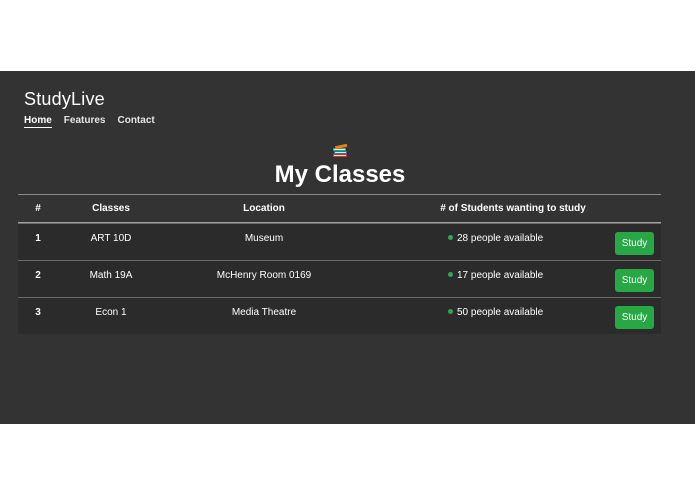 Image resolution: width=695 pixels, height=494 pixels. Describe the element at coordinates (513, 208) in the screenshot. I see `header-students: # of Students wanting to study` at that location.